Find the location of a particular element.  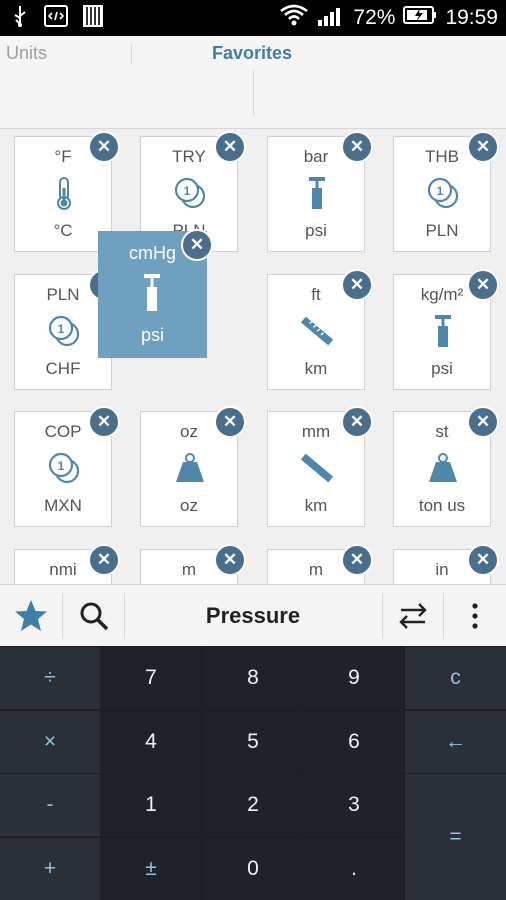

multiply-key: × is located at coordinates (50, 742).